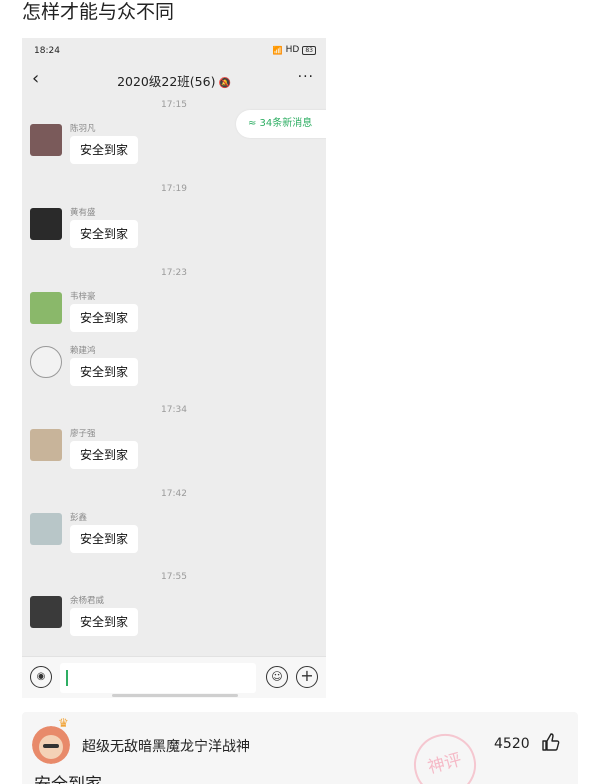  Describe the element at coordinates (174, 577) in the screenshot. I see `message-timestamp: 17:55` at that location.